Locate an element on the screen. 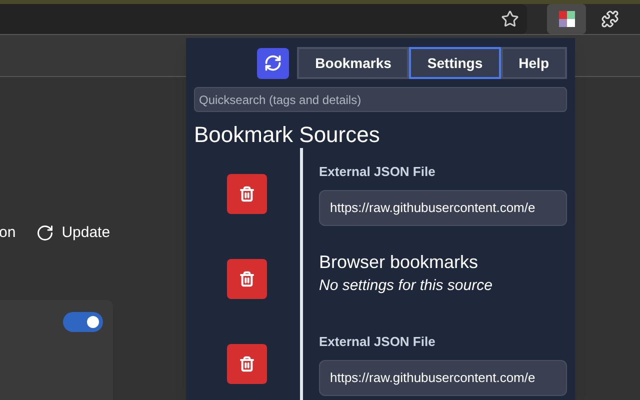 This screenshot has width=640, height=400. tab: Bookmarks is located at coordinates (353, 63).